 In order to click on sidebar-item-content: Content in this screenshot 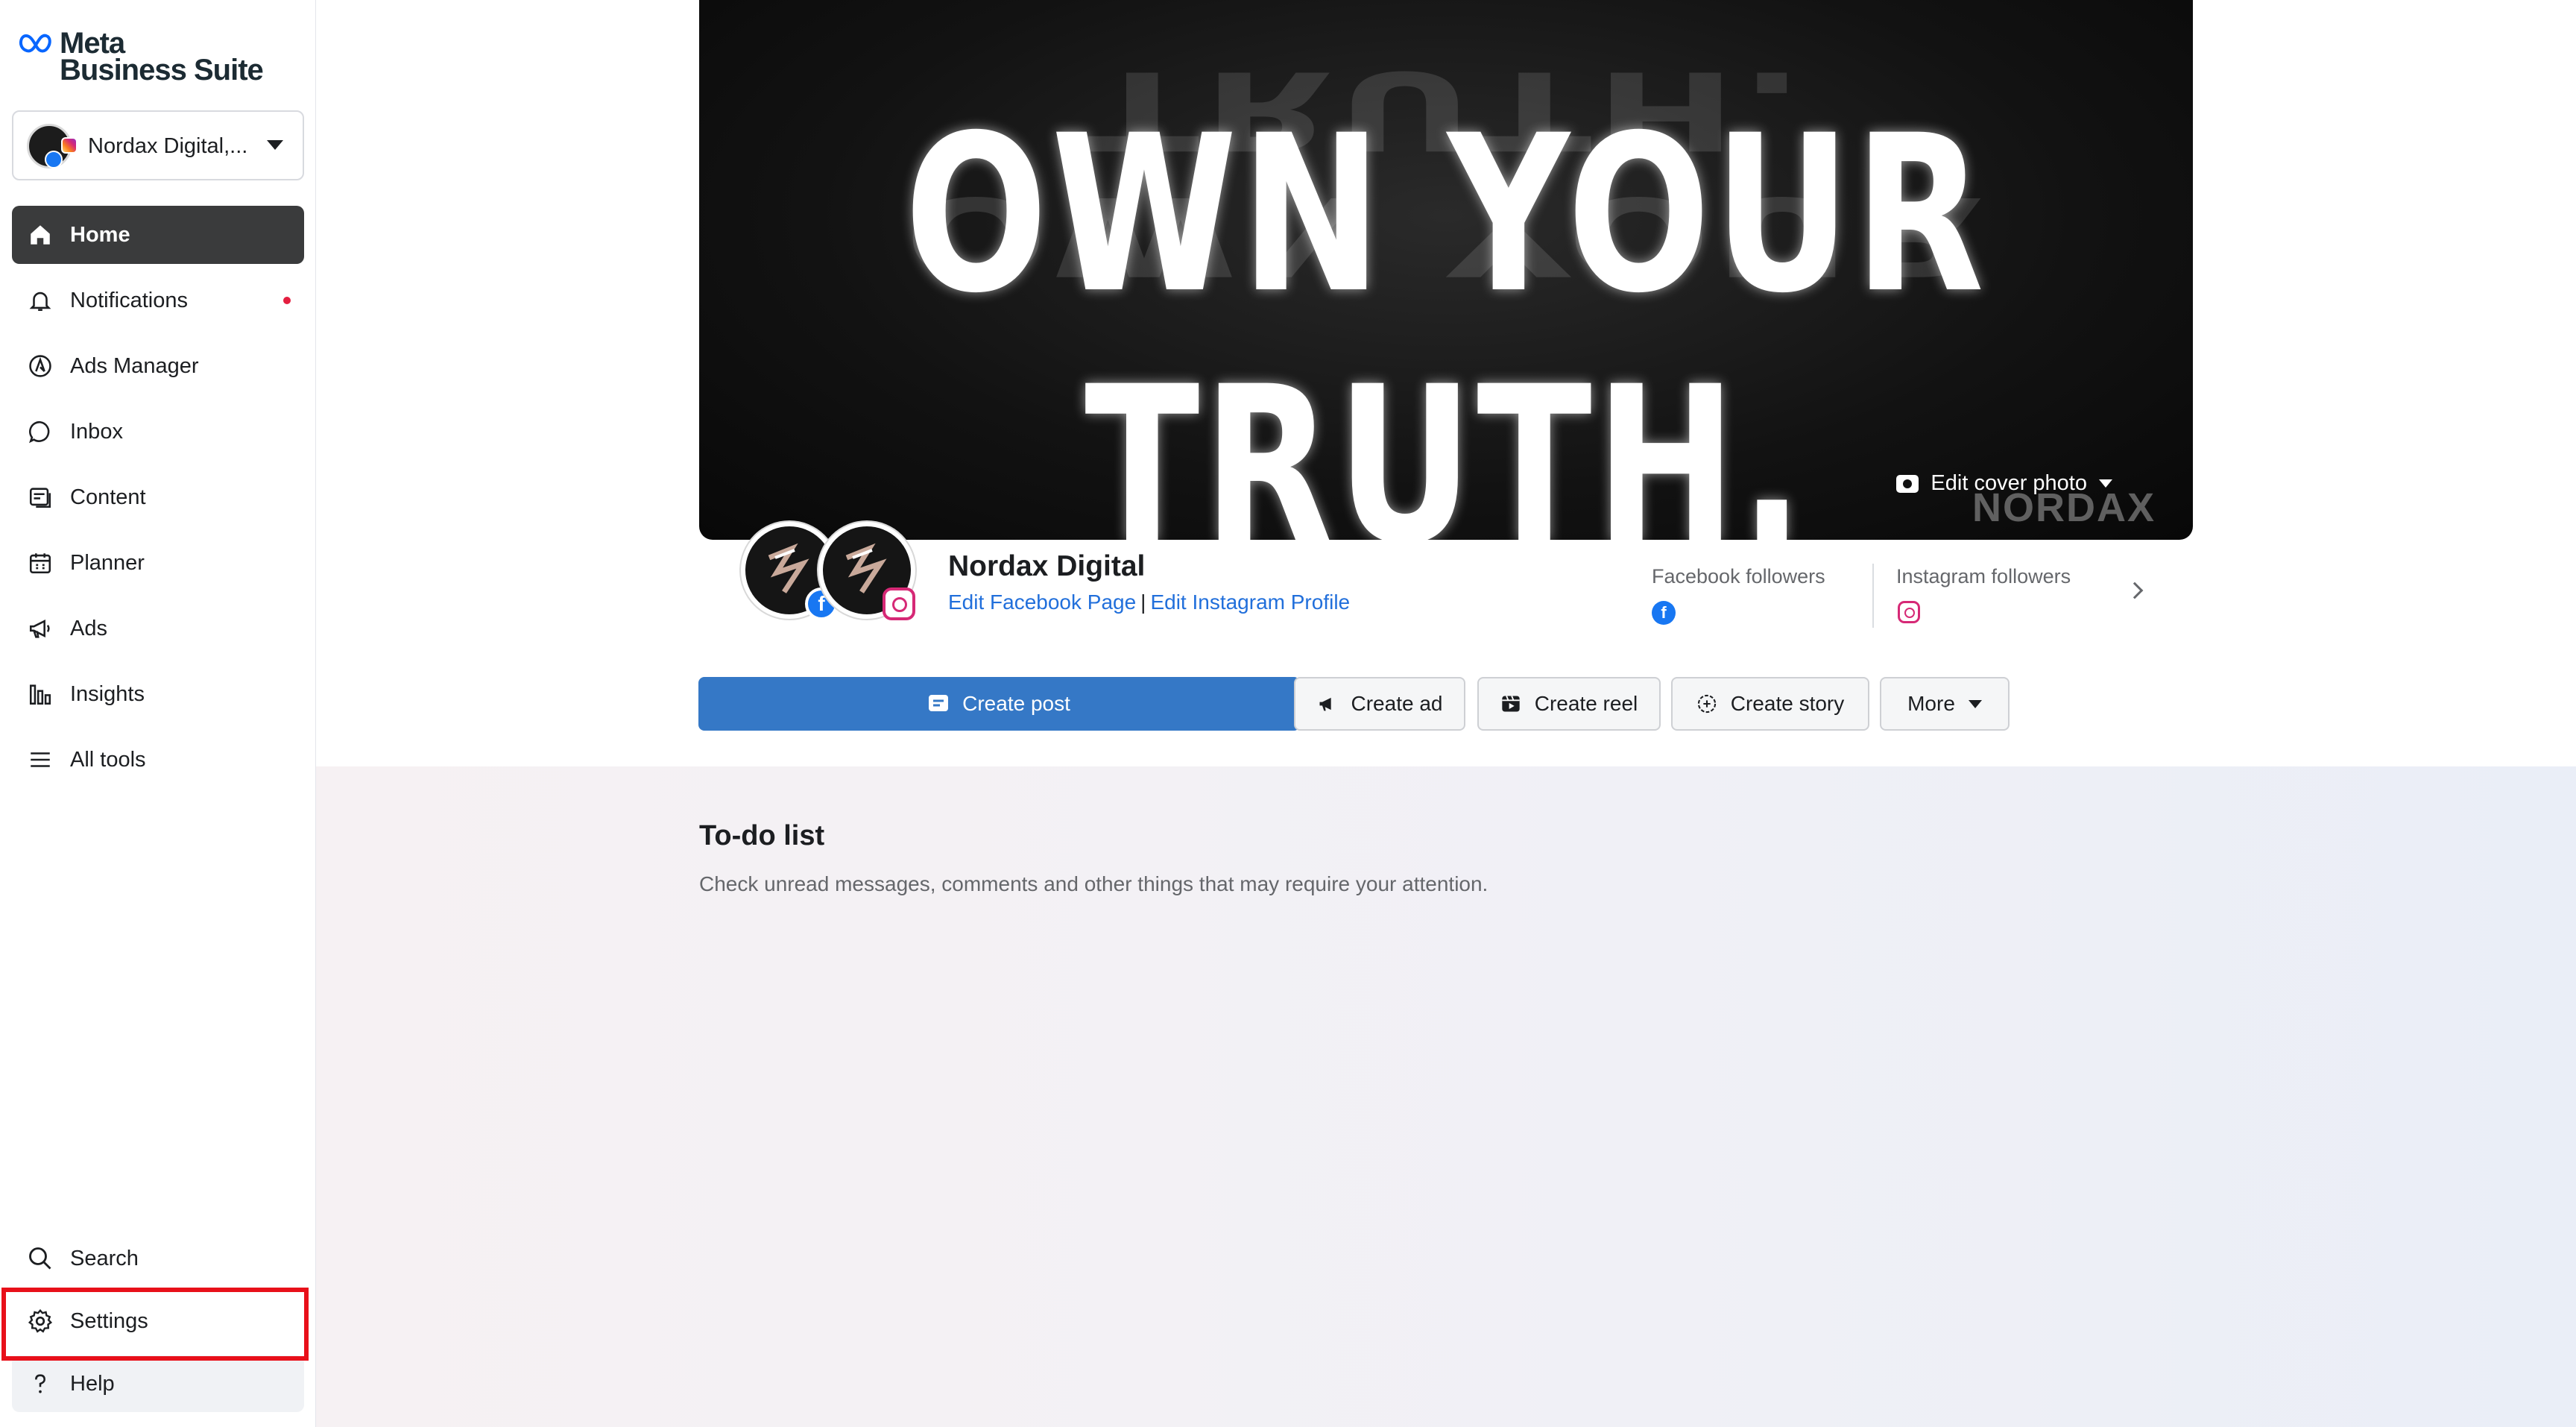, I will do `click(158, 497)`.